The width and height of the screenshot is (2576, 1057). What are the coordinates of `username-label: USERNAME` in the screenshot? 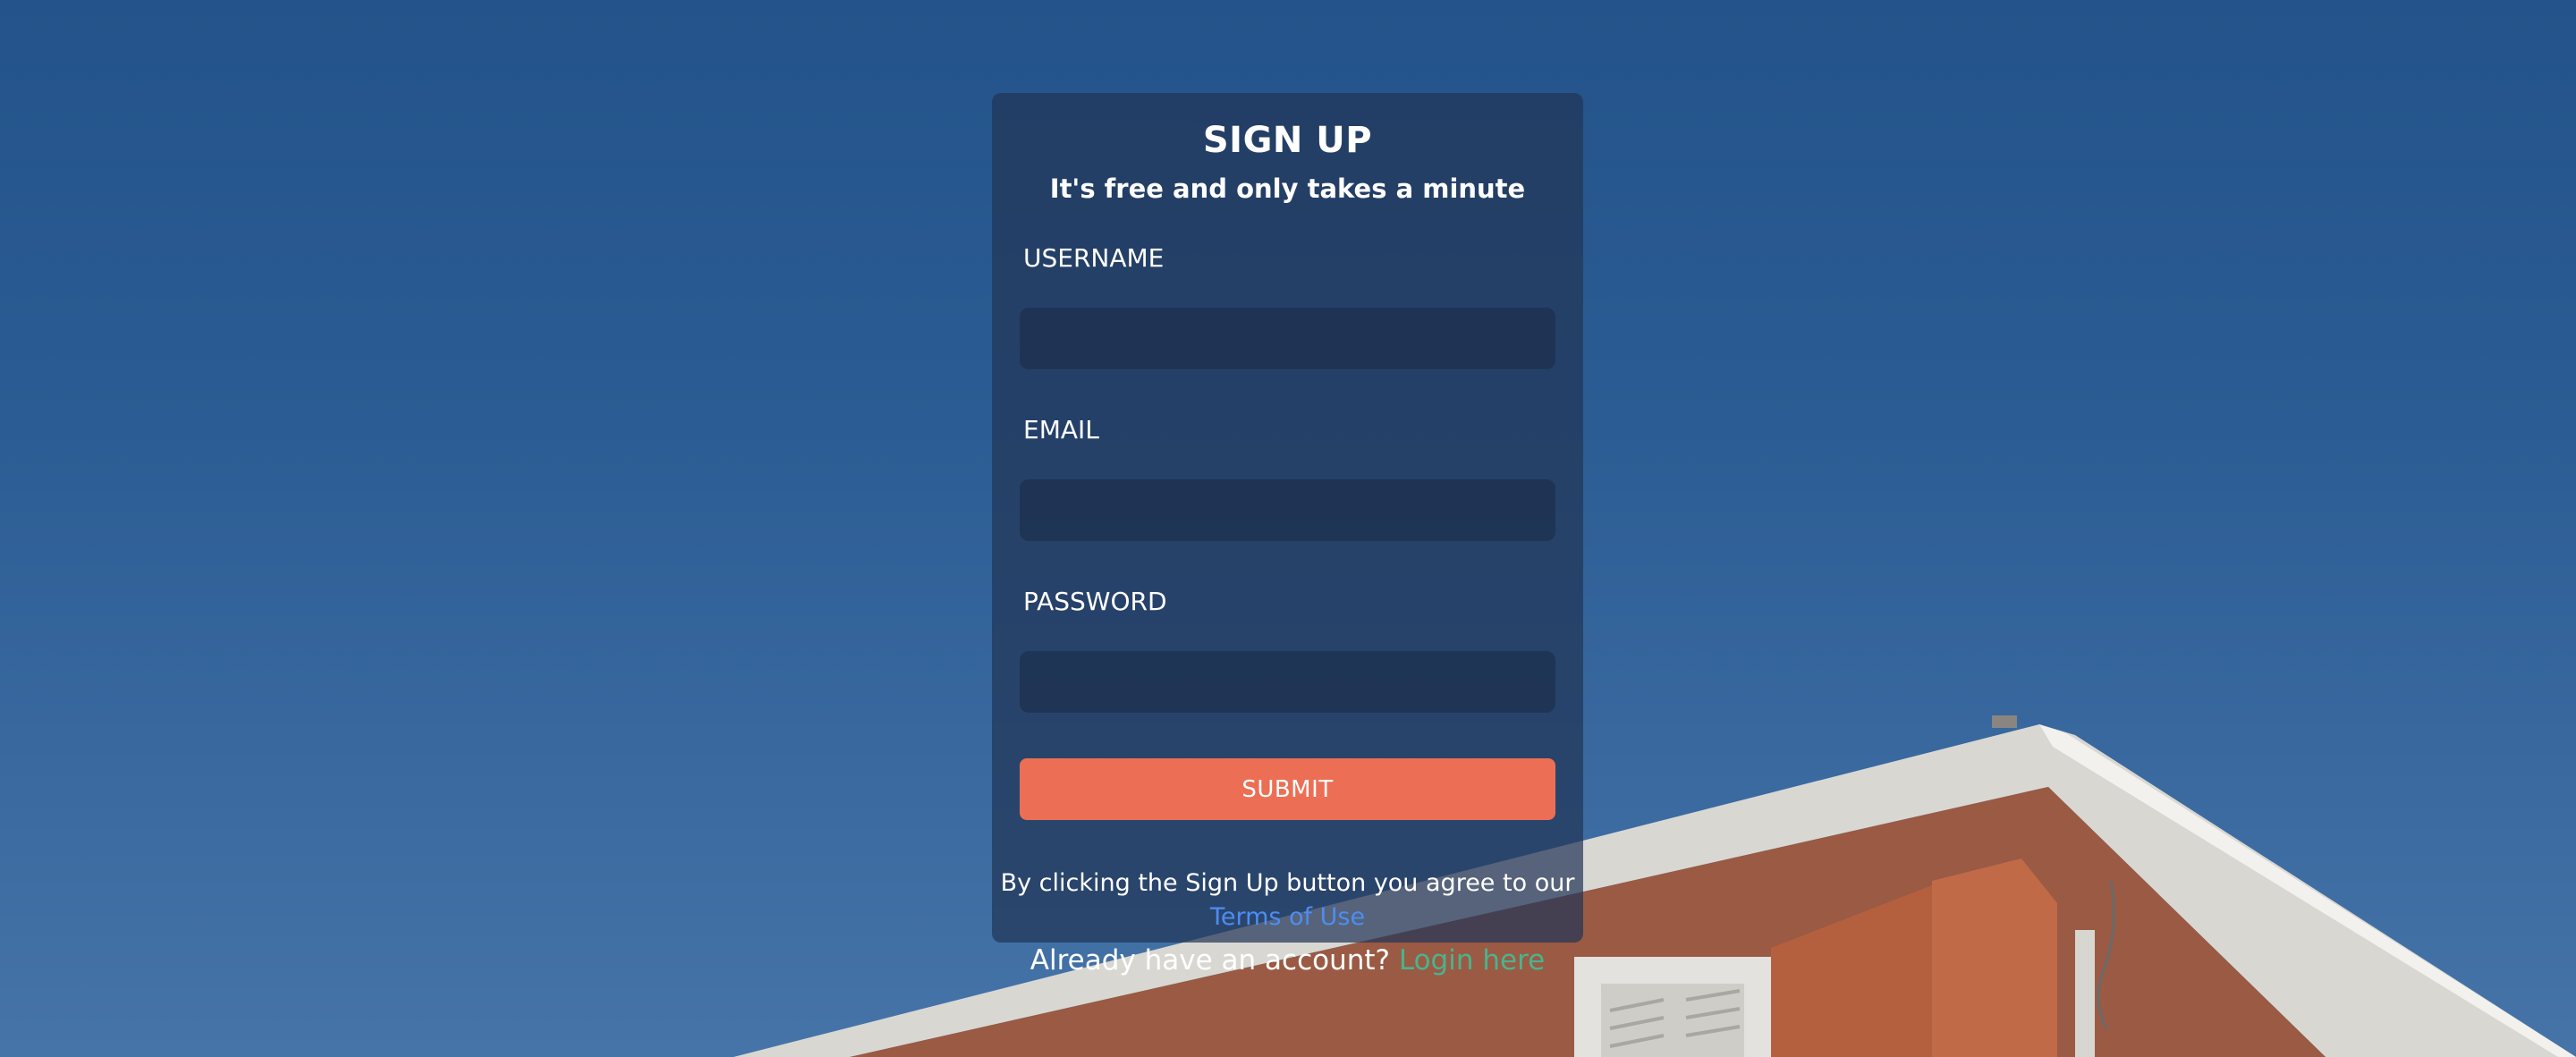 It's located at (1094, 258).